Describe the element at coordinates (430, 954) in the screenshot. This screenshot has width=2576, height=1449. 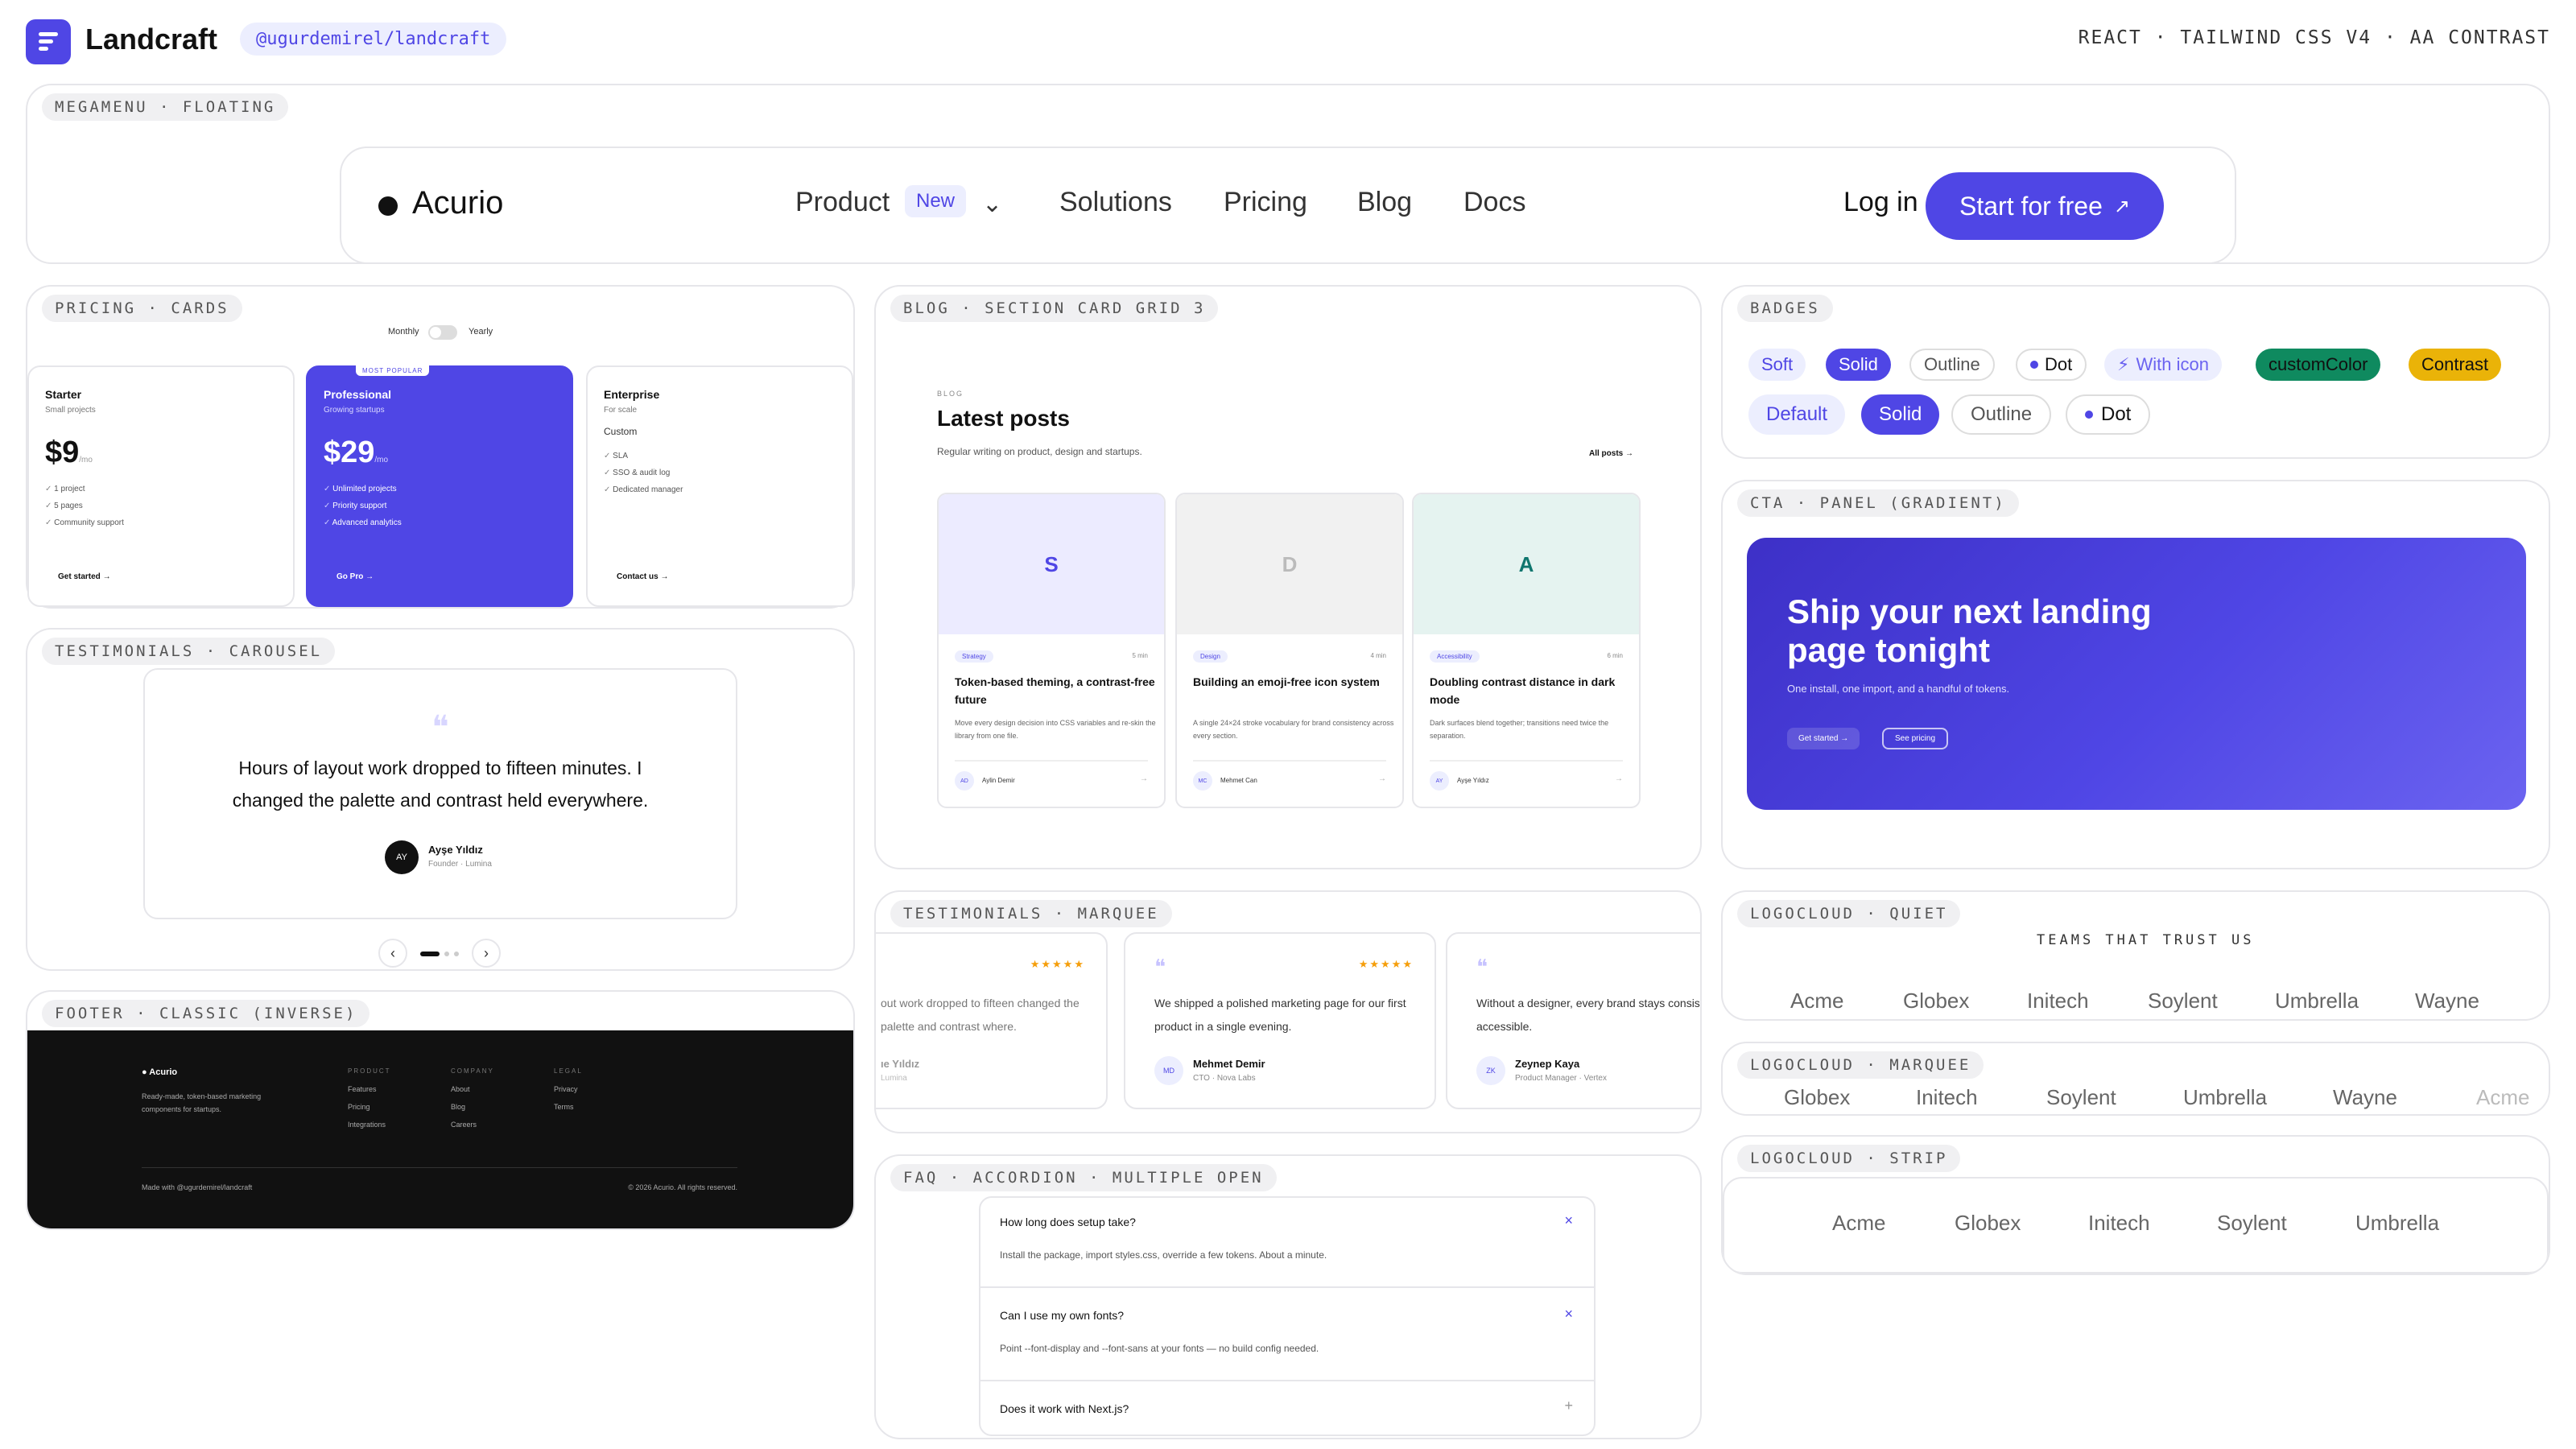
I see `carousel-dot-active` at that location.